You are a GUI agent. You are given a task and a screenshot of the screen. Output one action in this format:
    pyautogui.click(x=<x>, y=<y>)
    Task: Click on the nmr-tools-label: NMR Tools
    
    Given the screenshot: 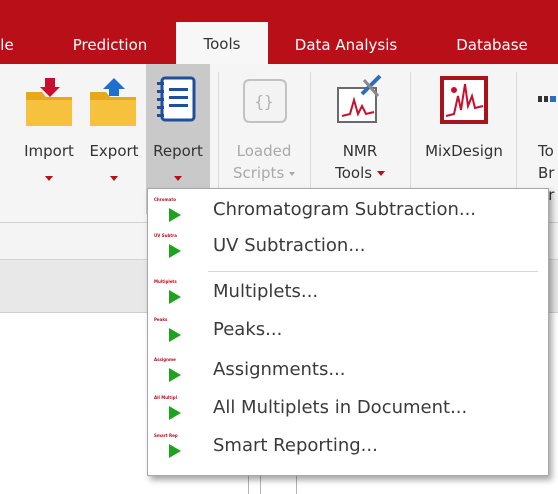 What is the action you would take?
    pyautogui.click(x=360, y=162)
    